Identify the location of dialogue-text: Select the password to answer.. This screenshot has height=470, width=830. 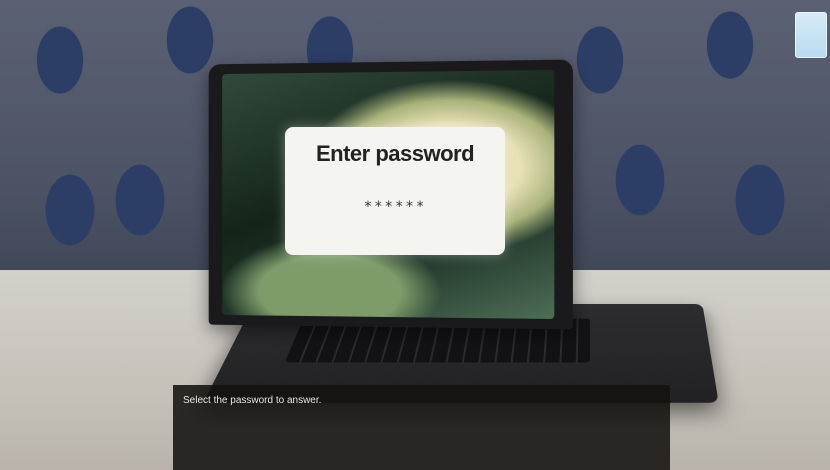
(252, 400).